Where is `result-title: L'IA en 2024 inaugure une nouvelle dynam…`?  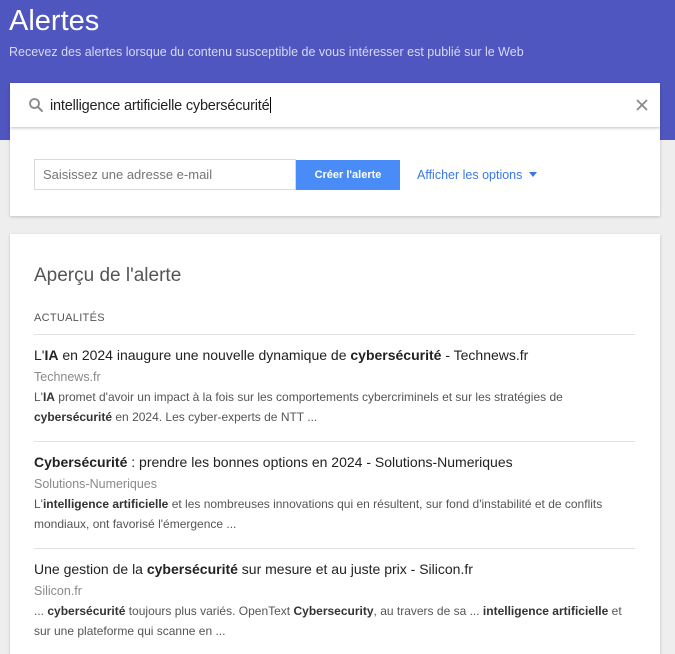 result-title: L'IA en 2024 inaugure une nouvelle dynam… is located at coordinates (334, 355).